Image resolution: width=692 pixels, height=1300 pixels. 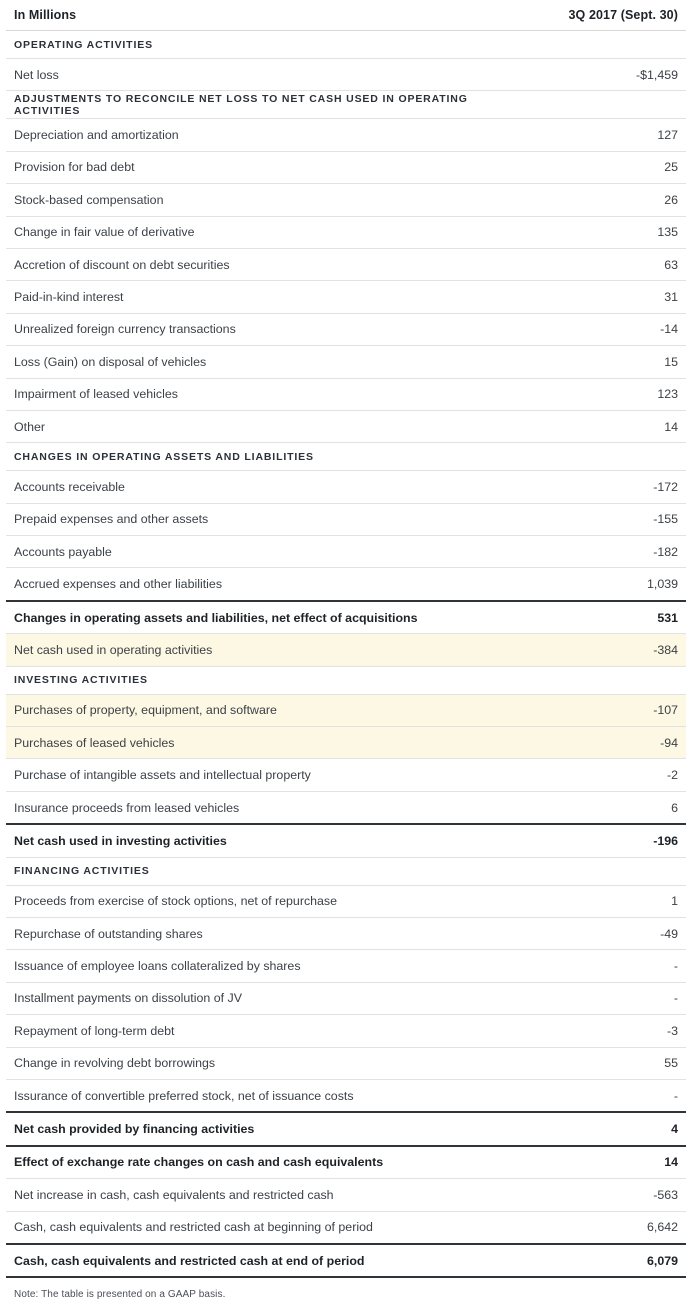 What do you see at coordinates (346, 487) in the screenshot?
I see `table-row: Accounts receivable -172` at bounding box center [346, 487].